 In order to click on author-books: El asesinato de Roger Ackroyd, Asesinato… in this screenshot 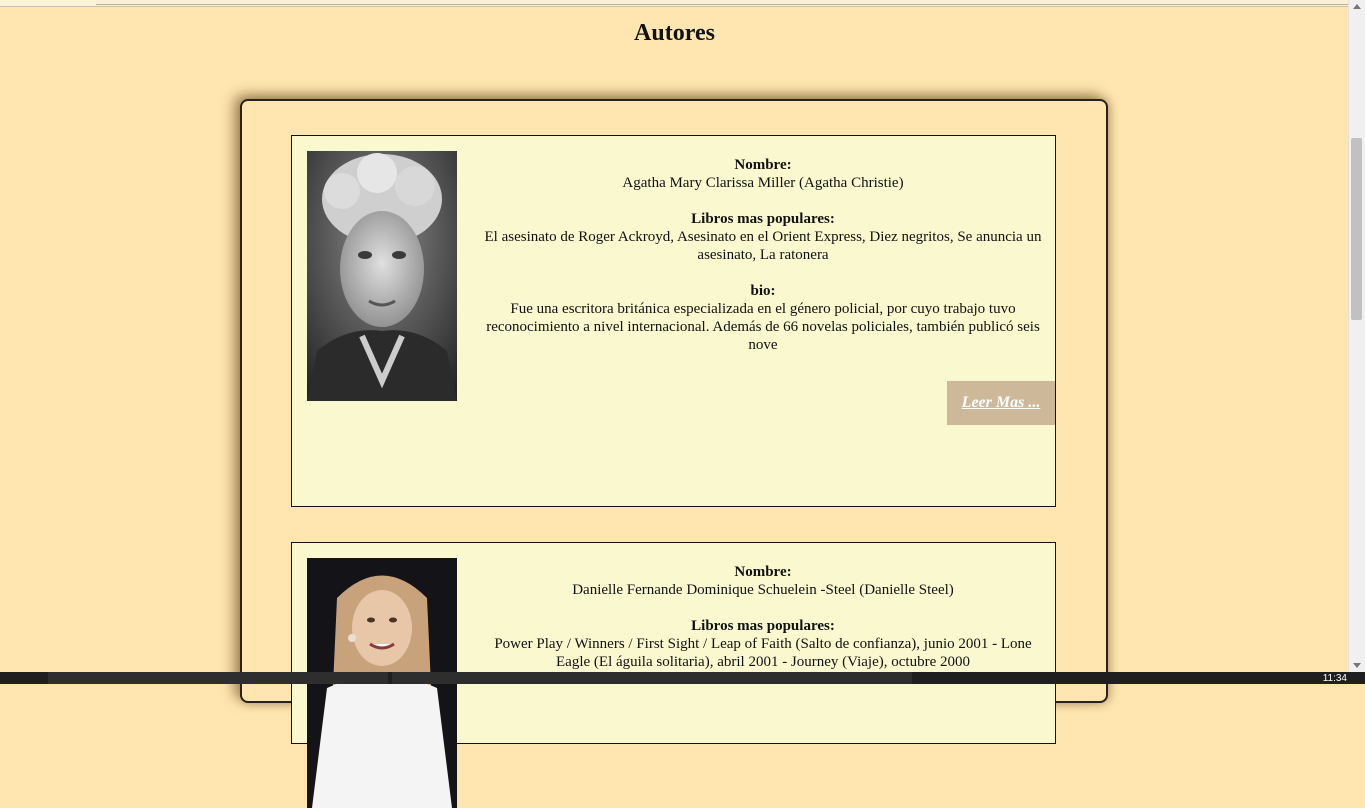, I will do `click(763, 246)`.